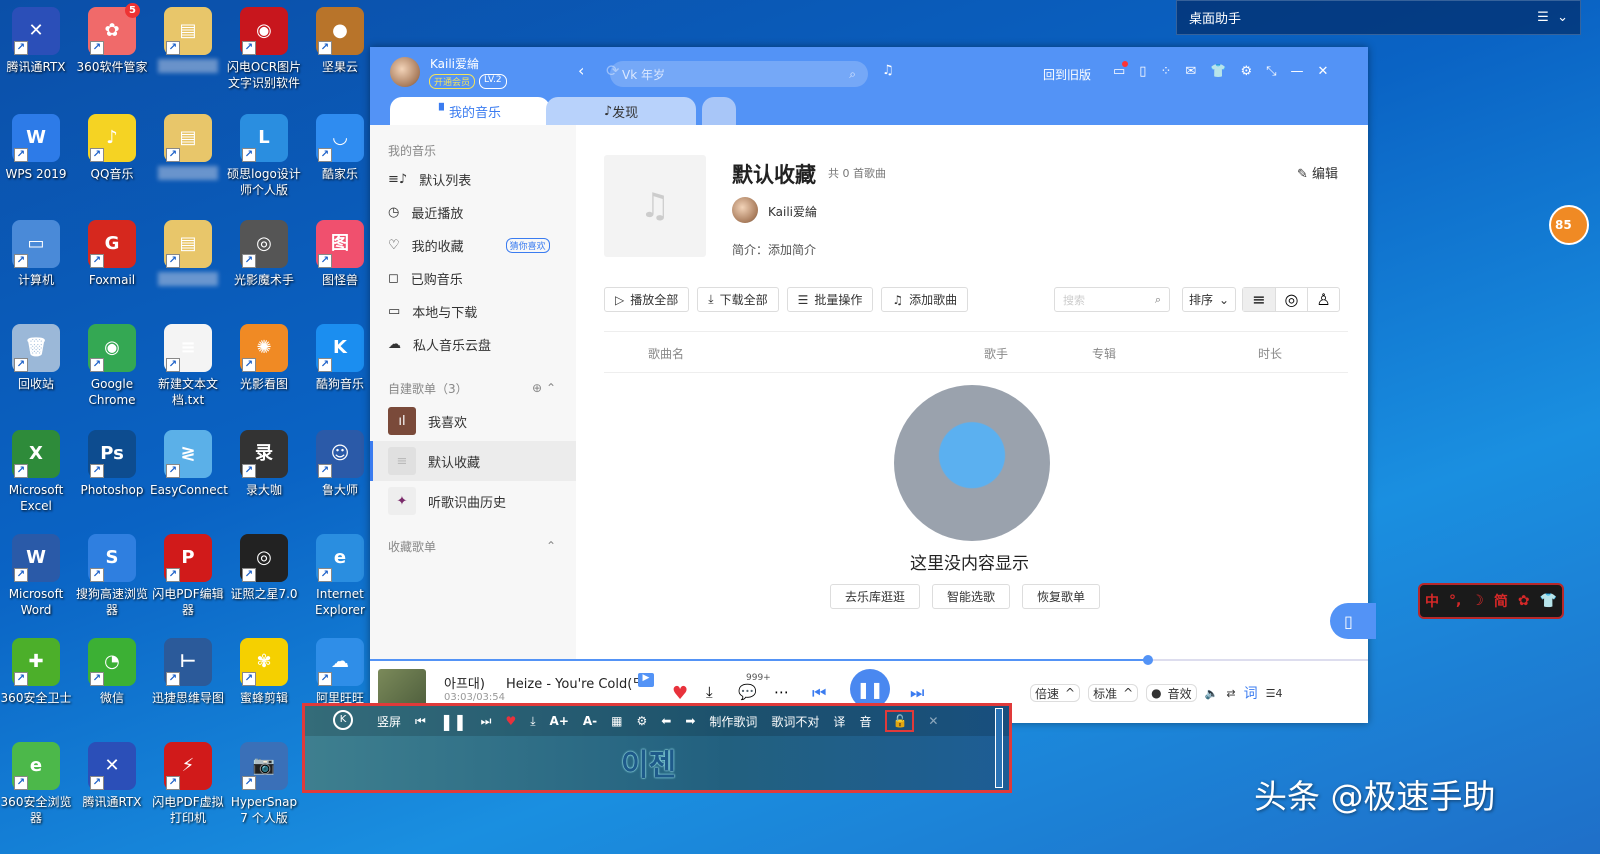 Image resolution: width=1600 pixels, height=854 pixels. What do you see at coordinates (264, 155) in the screenshot?
I see `desktop-icon: L ↗ 硕思logo设计师个人版` at bounding box center [264, 155].